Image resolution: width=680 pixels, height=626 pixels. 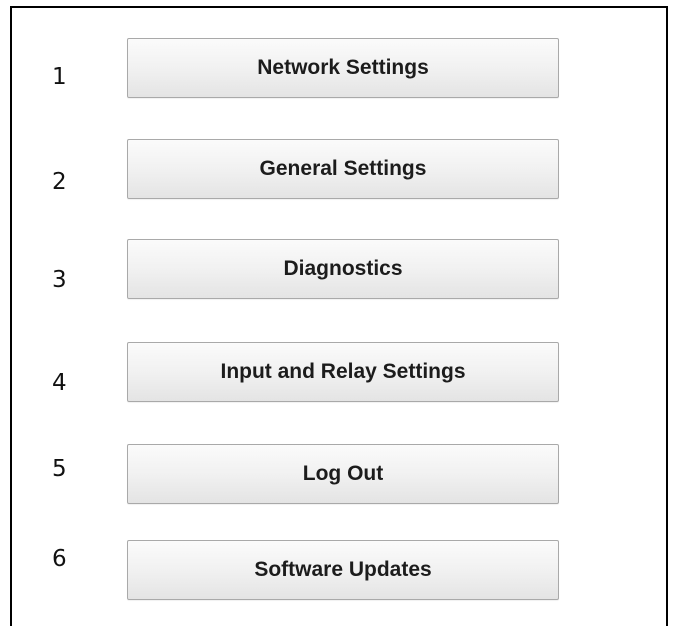 What do you see at coordinates (59, 383) in the screenshot?
I see `item-number: 4` at bounding box center [59, 383].